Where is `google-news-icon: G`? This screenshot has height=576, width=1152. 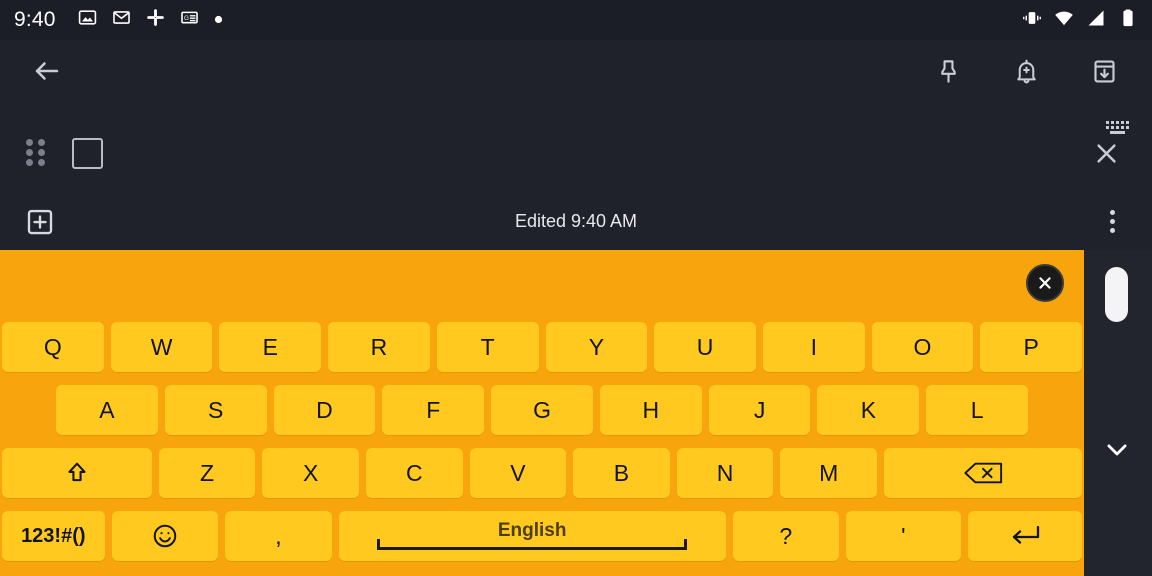
google-news-icon: G is located at coordinates (189, 20).